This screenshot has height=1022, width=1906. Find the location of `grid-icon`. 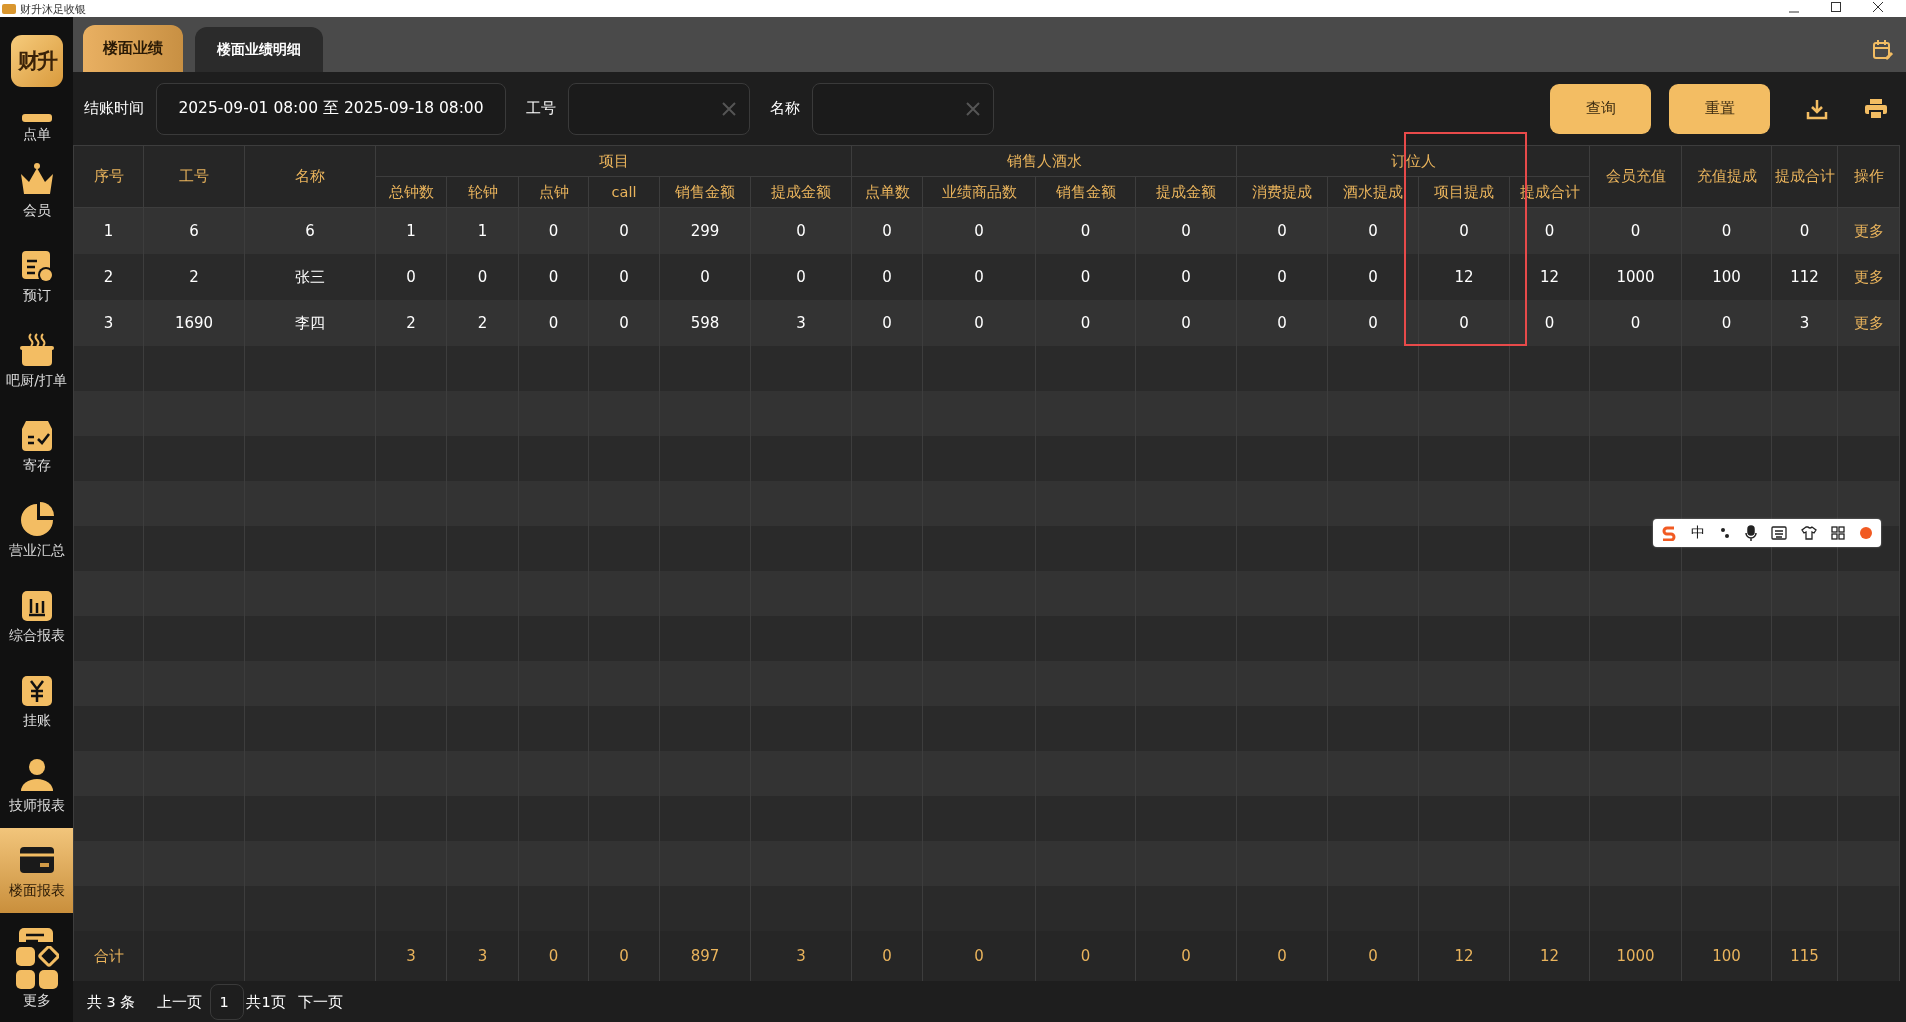

grid-icon is located at coordinates (1838, 533).